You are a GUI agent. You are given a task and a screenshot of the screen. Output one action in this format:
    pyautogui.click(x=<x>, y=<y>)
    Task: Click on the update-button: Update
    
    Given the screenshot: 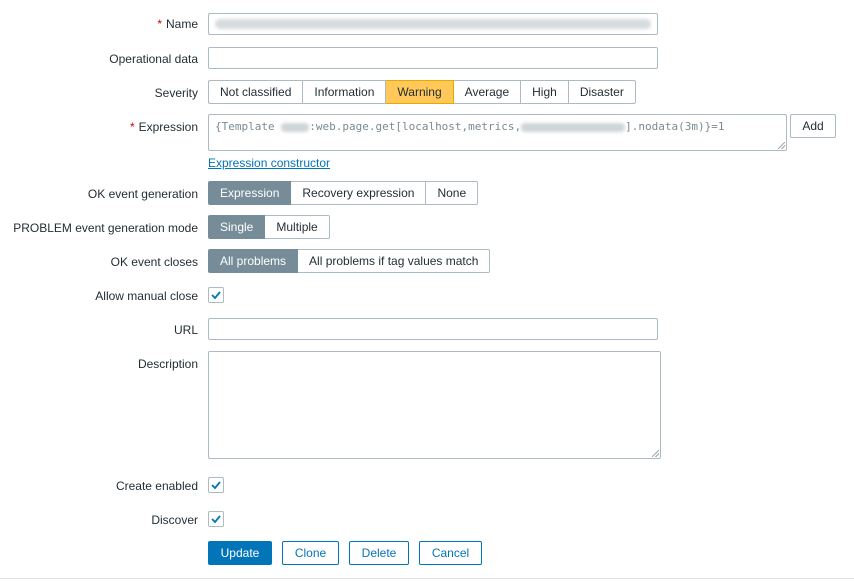 What is the action you would take?
    pyautogui.click(x=240, y=553)
    